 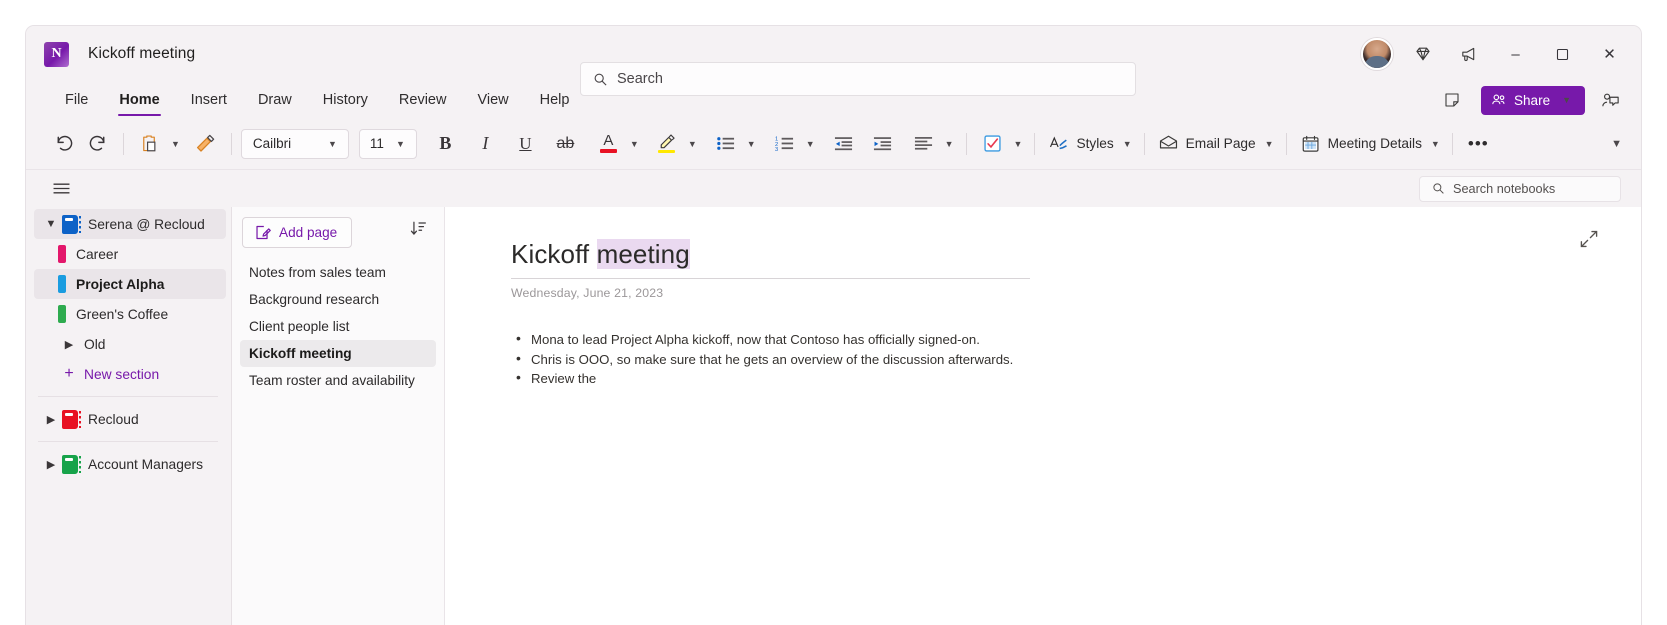 What do you see at coordinates (130, 419) in the screenshot?
I see `notebook-recloud: ▶ Recloud` at bounding box center [130, 419].